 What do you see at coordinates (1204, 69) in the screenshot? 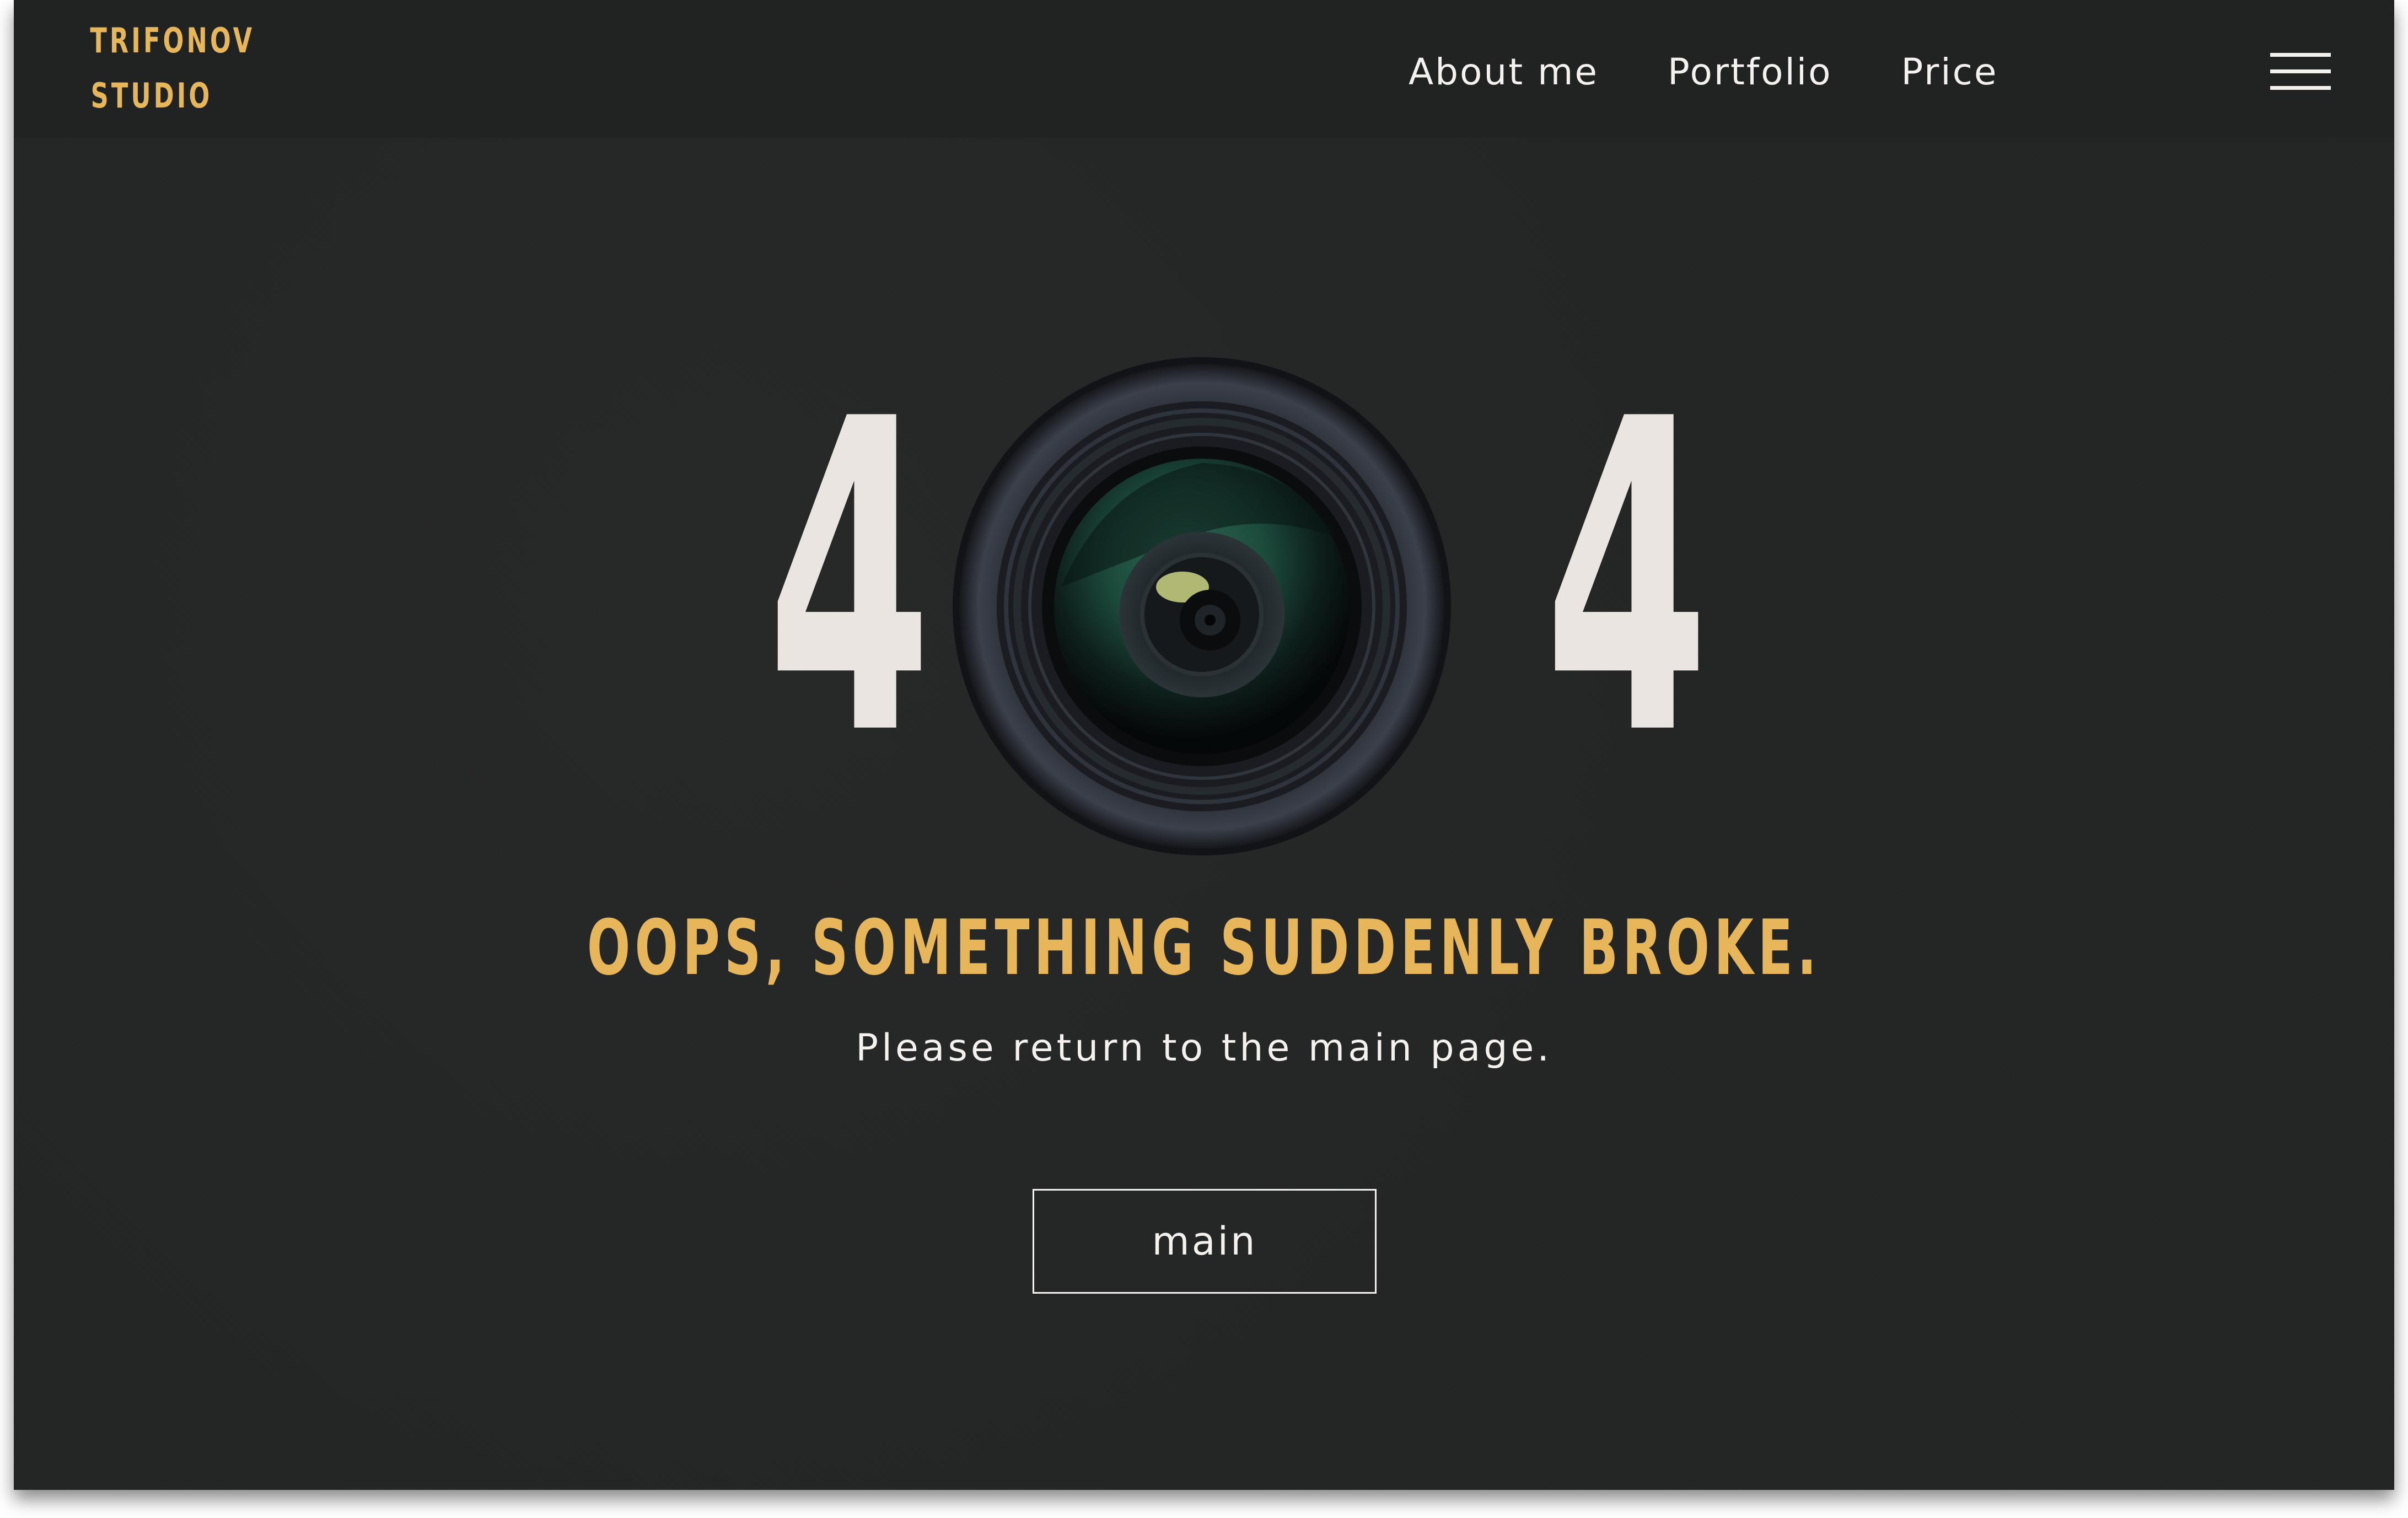
I see `site-header: TRIFONOV STUDIO About me Portfolio Price` at bounding box center [1204, 69].